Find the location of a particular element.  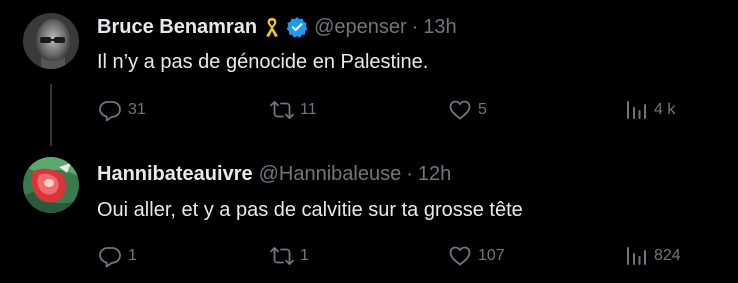

repost-button: 1 is located at coordinates (289, 256).